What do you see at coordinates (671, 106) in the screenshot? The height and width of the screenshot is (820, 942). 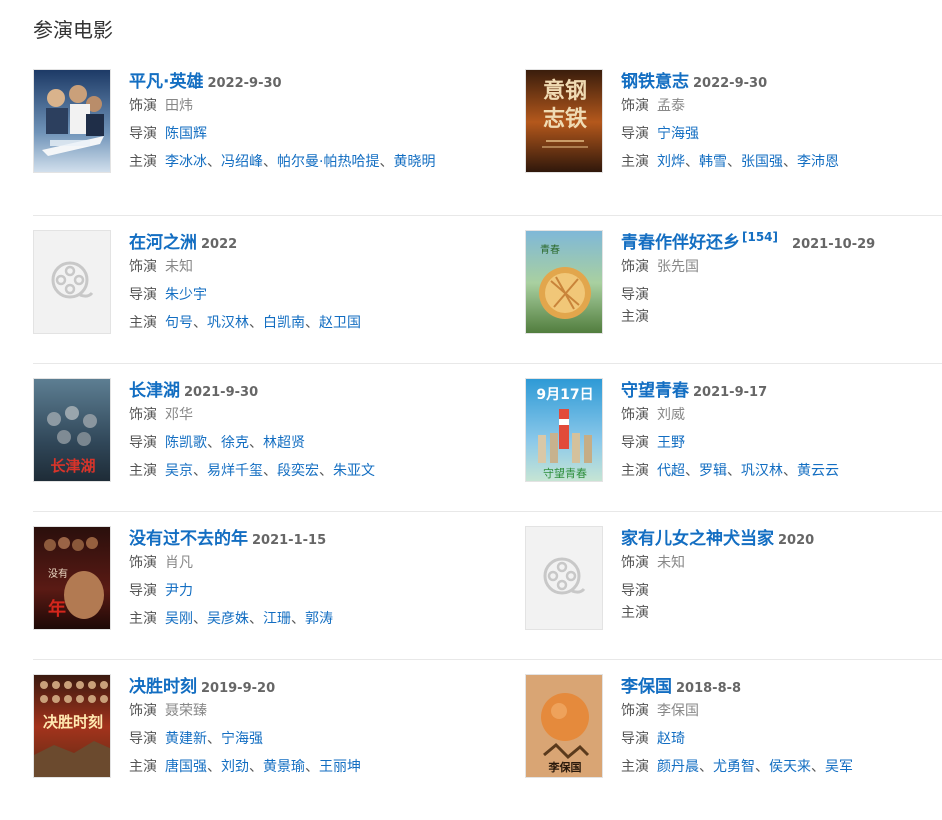 I see `role-value: 孟泰` at bounding box center [671, 106].